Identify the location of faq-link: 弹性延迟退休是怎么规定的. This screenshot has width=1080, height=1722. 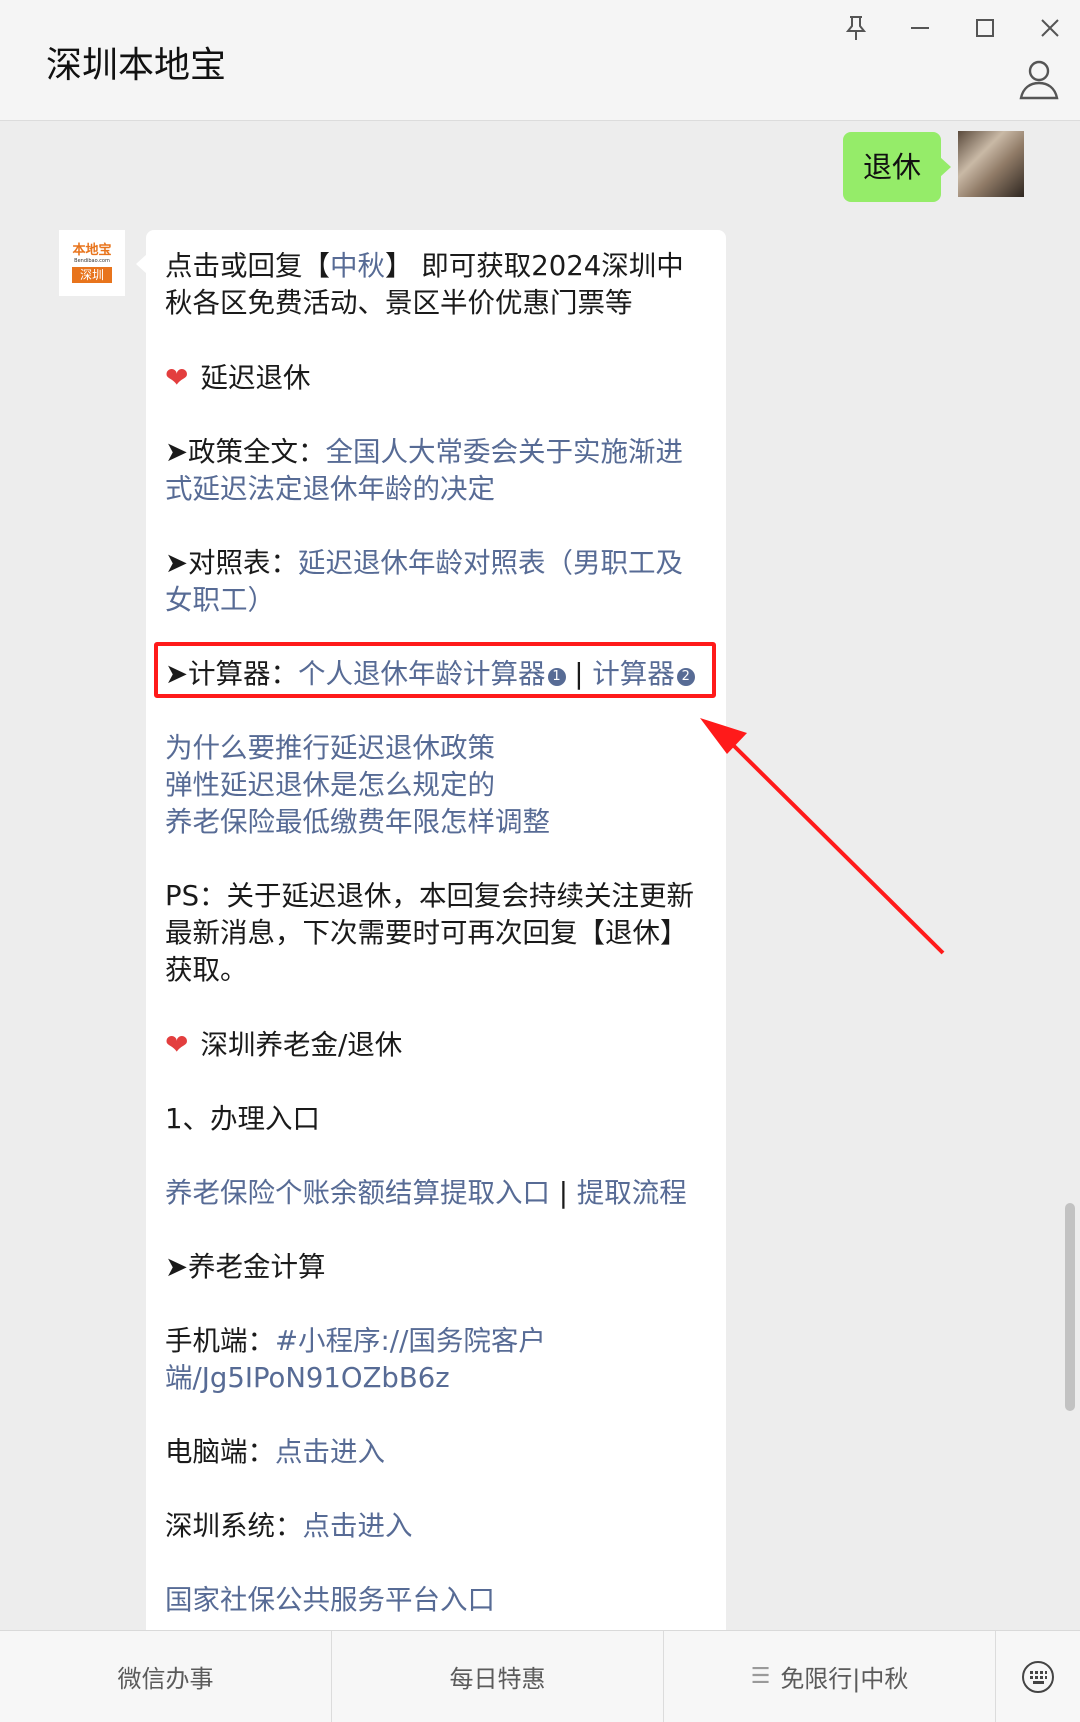
(330, 785).